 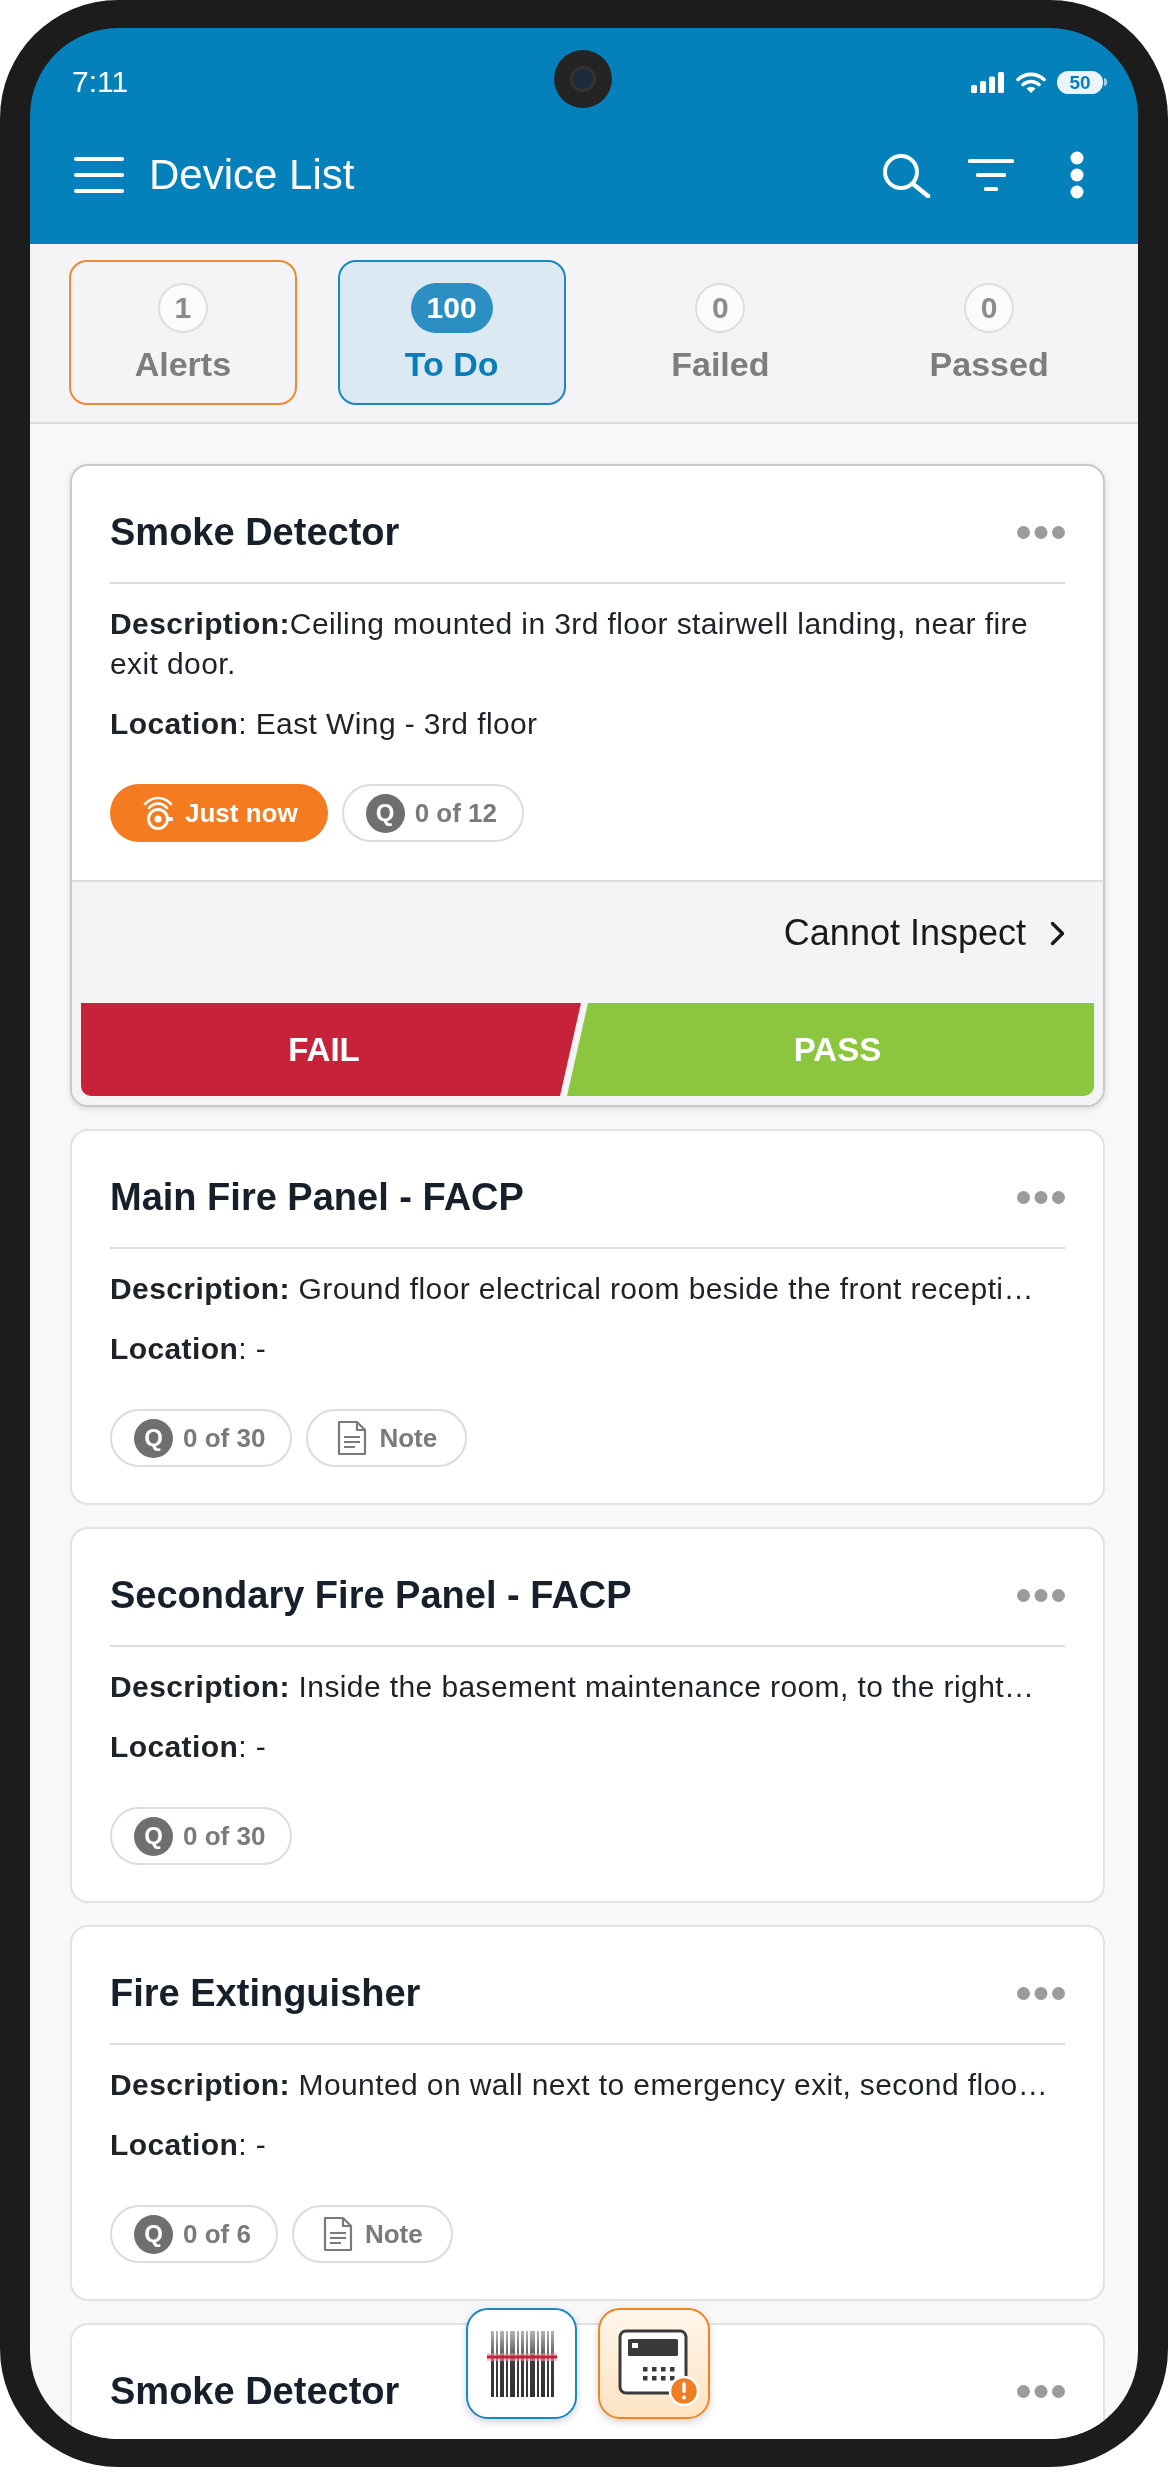 I want to click on barcode-scan-button, so click(x=521, y=2363).